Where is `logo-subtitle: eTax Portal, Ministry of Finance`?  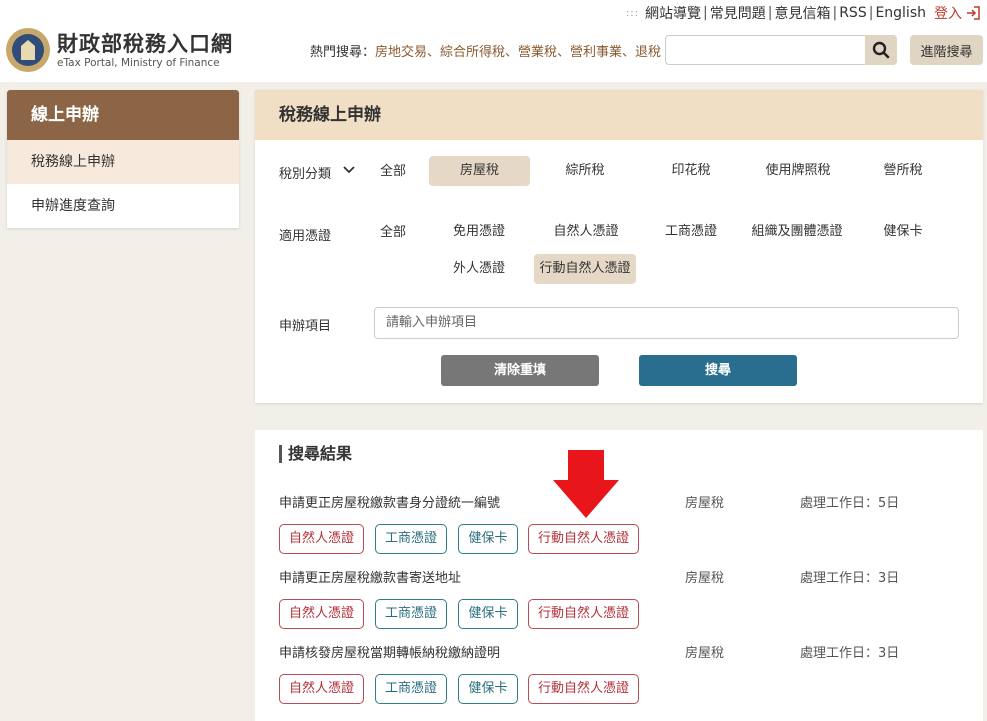 logo-subtitle: eTax Portal, Ministry of Finance is located at coordinates (138, 62).